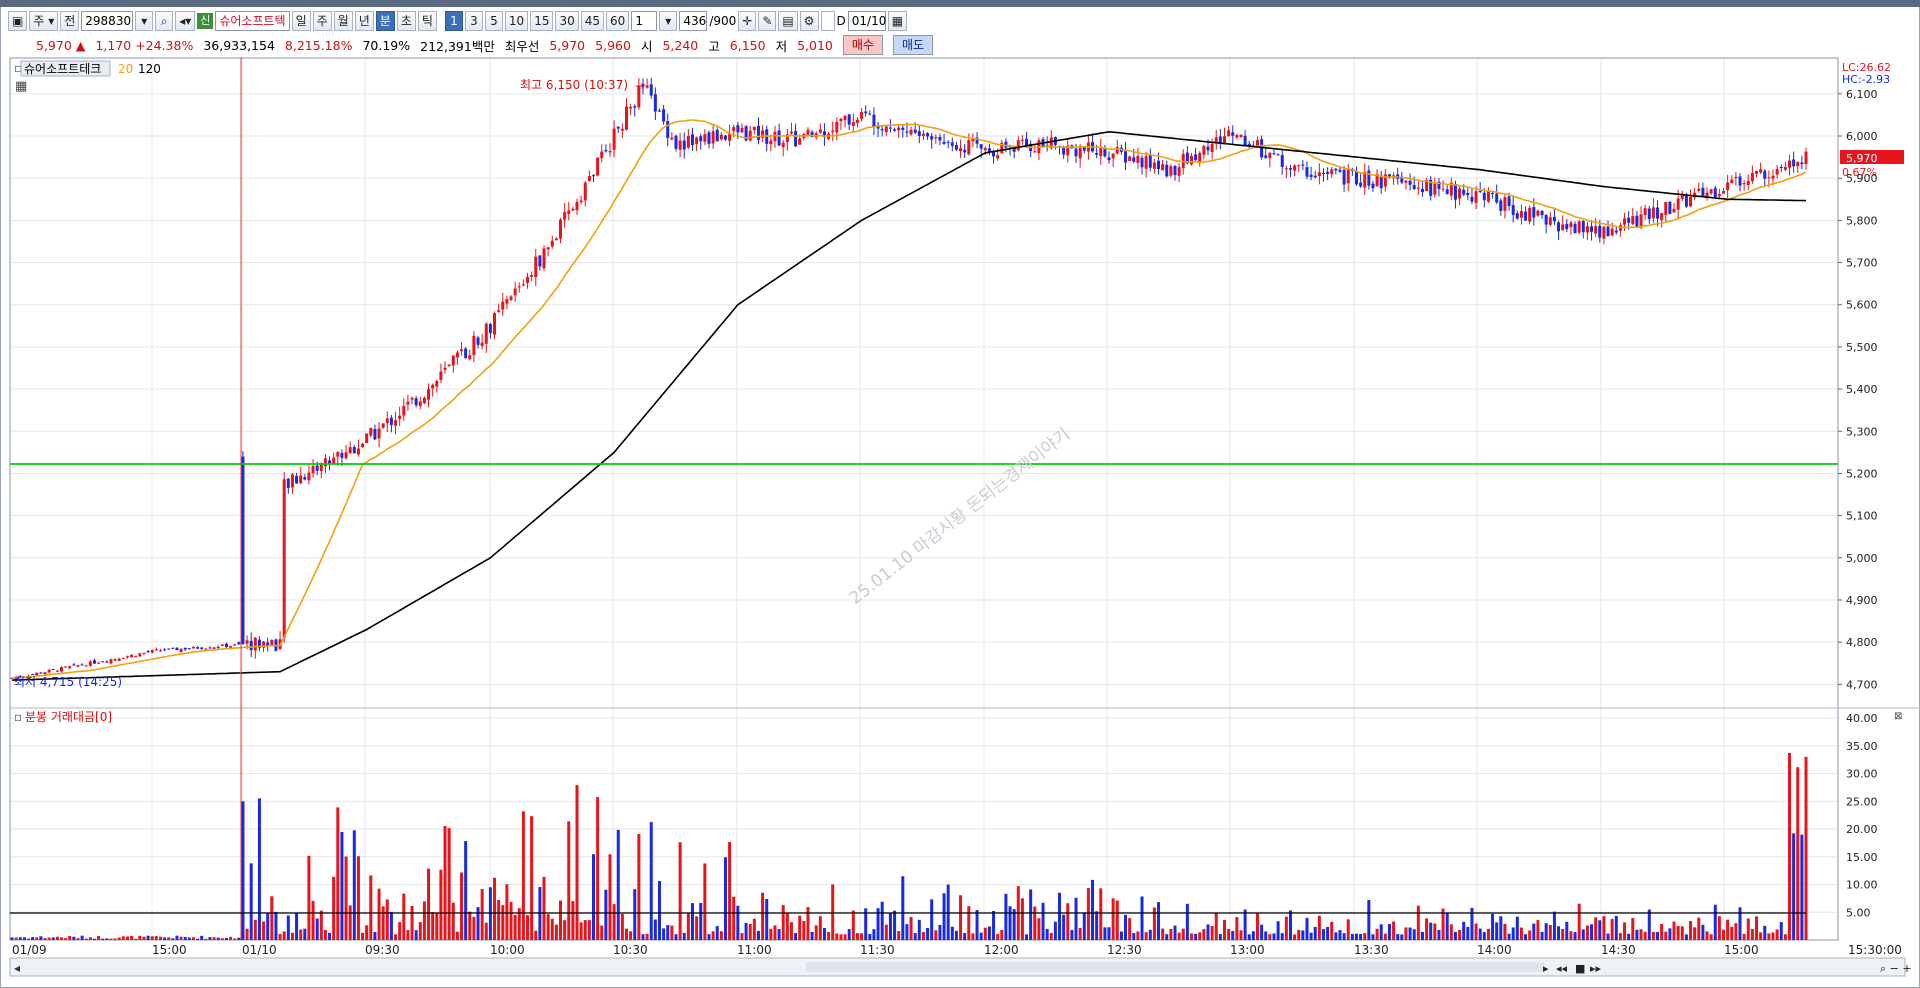  I want to click on time-label: 15:00, so click(1741, 950).